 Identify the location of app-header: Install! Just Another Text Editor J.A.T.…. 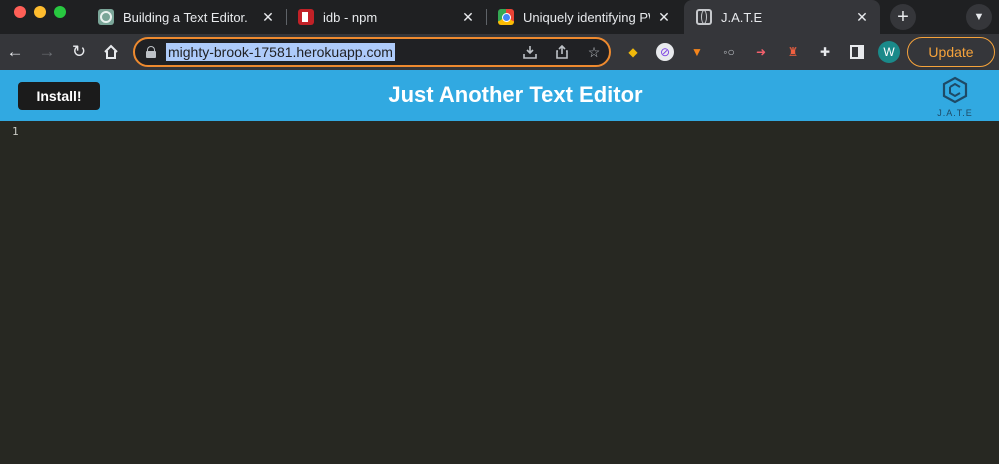
(499, 95).